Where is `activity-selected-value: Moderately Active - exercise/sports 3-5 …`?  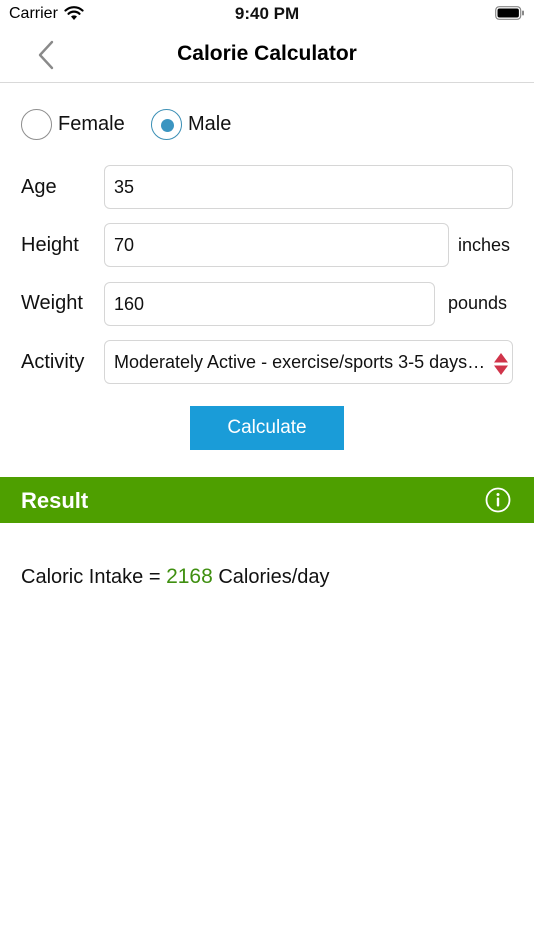
activity-selected-value: Moderately Active - exercise/sports 3-5 … is located at coordinates (300, 362).